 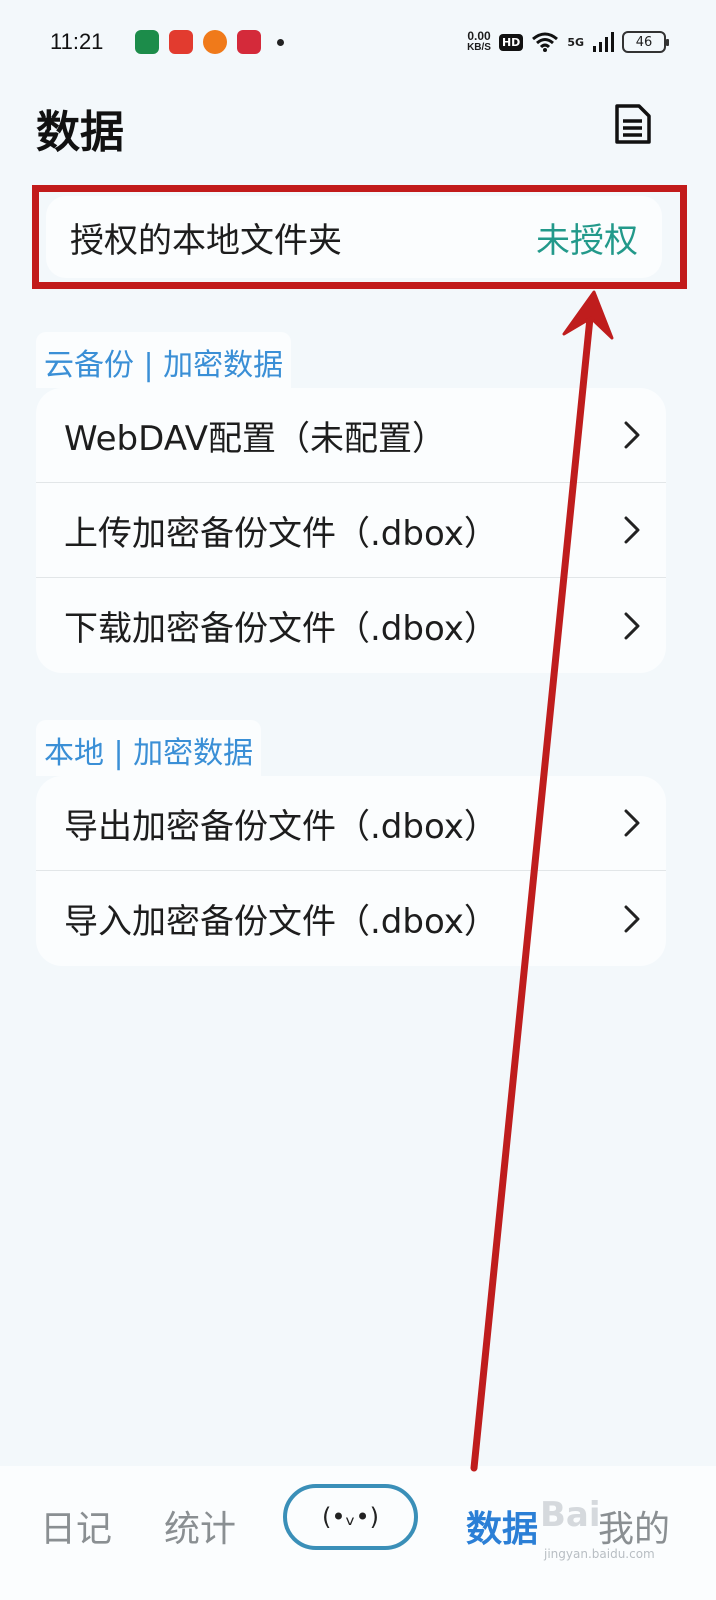 I want to click on nav-stats: 统计, so click(x=200, y=1526).